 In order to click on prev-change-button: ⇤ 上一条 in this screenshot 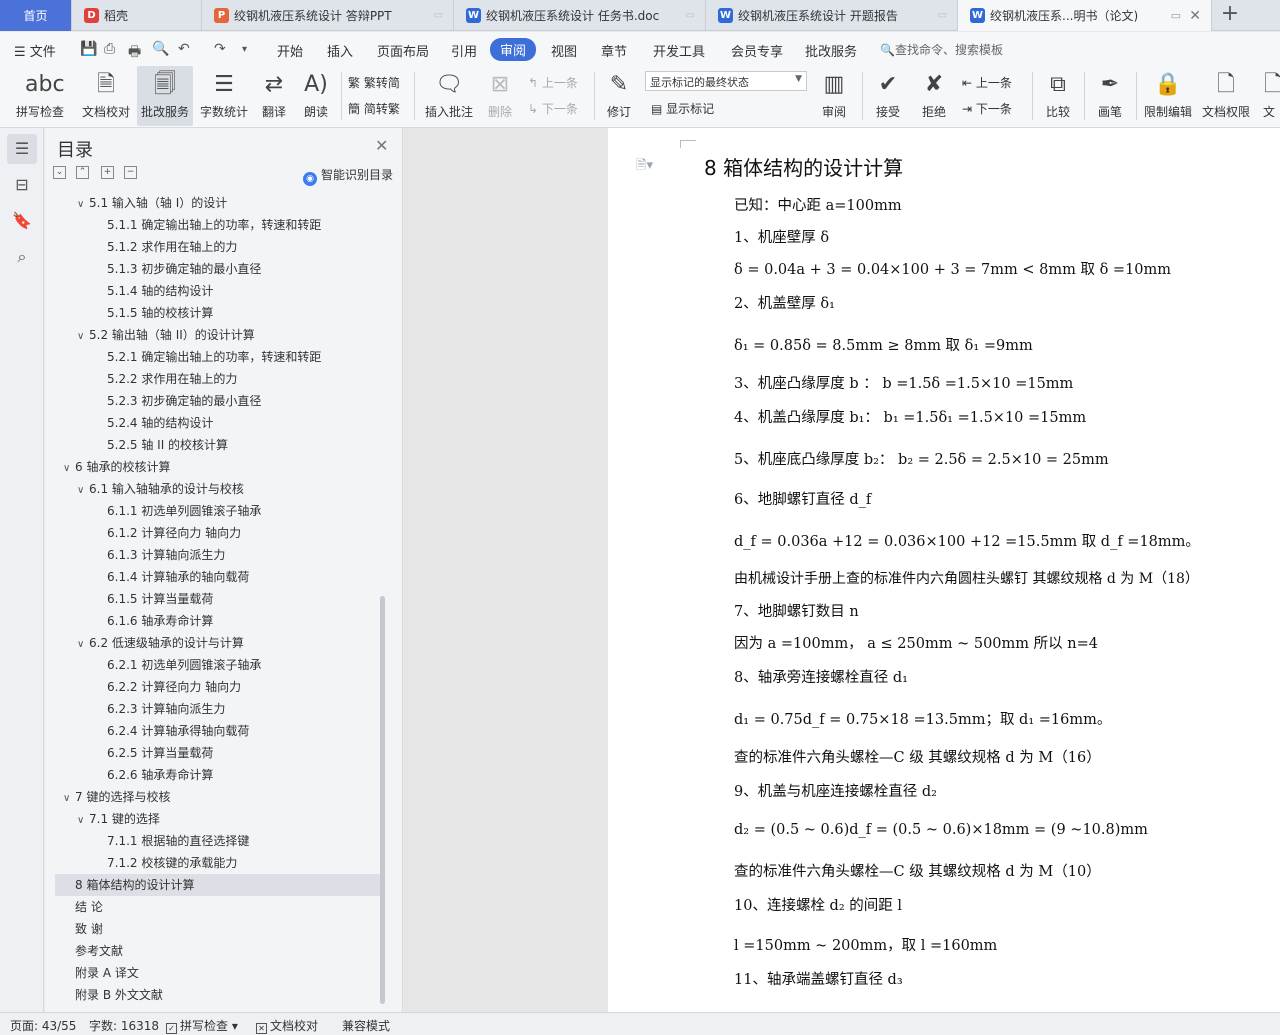, I will do `click(987, 82)`.